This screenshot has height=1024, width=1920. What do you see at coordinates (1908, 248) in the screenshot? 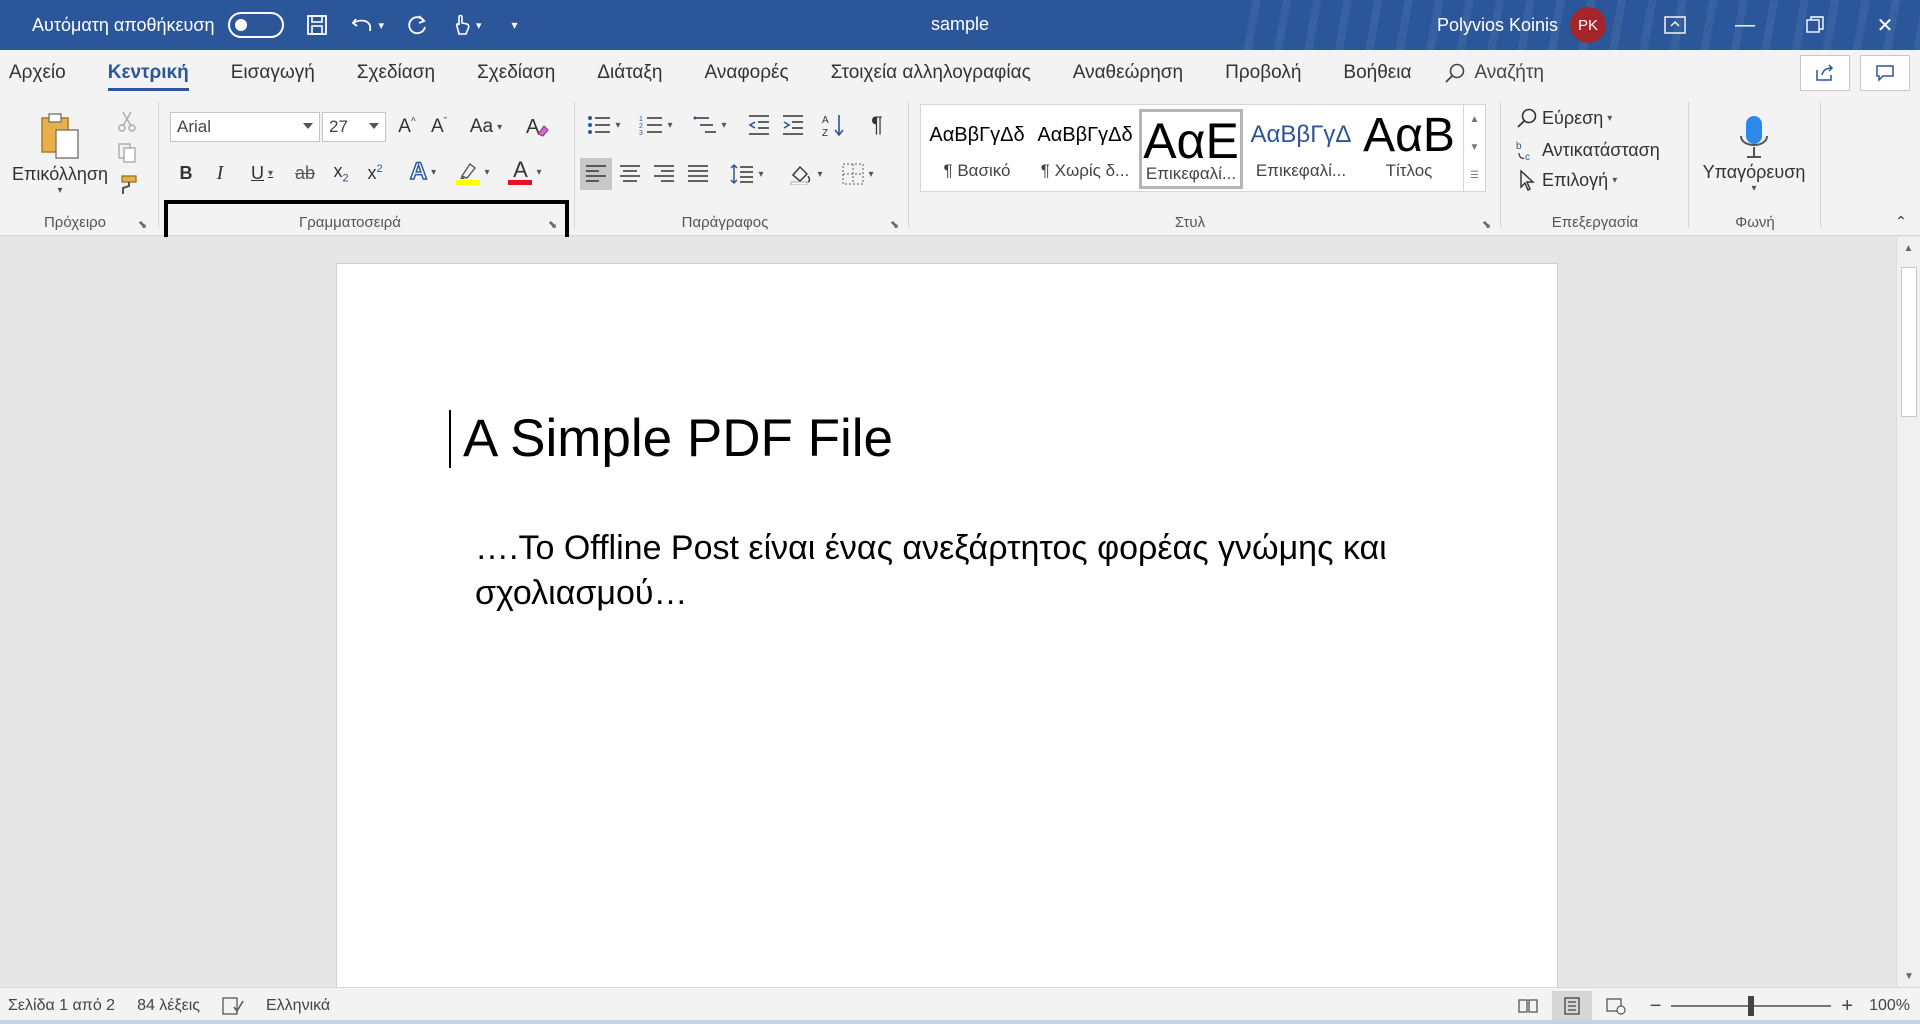
I see `scroll-up-icon: ▲` at bounding box center [1908, 248].